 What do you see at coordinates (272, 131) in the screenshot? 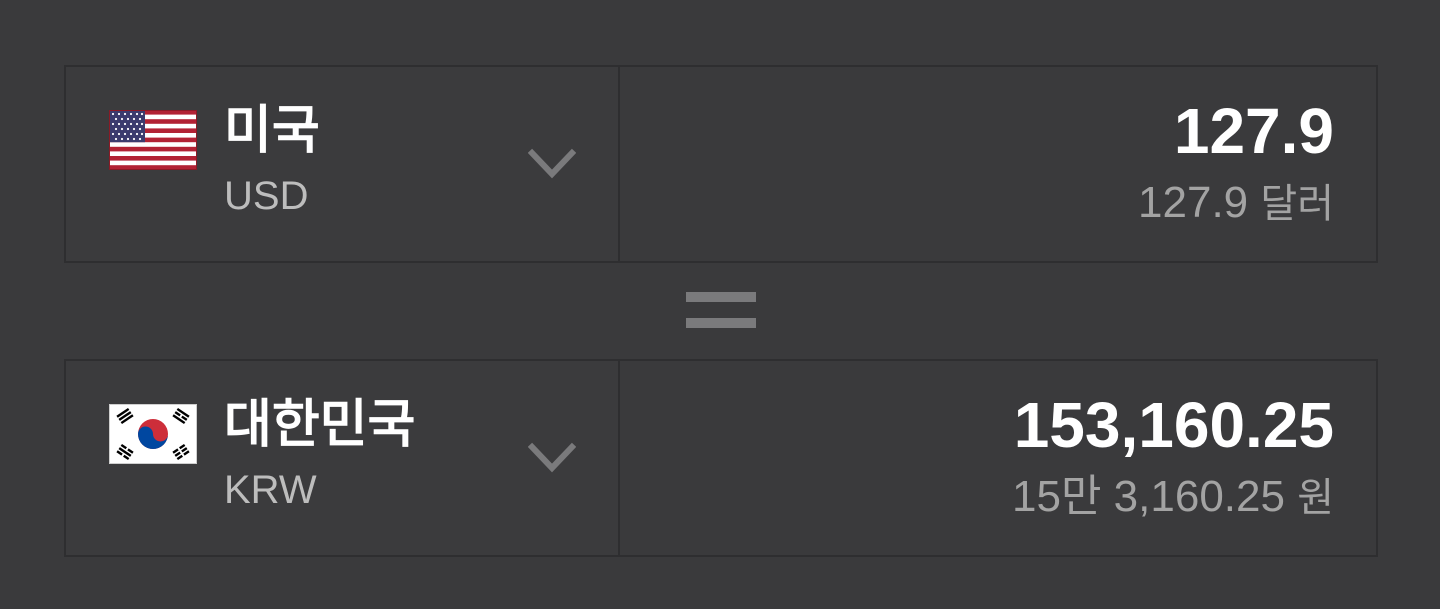
I see `from-country-name: 미국` at bounding box center [272, 131].